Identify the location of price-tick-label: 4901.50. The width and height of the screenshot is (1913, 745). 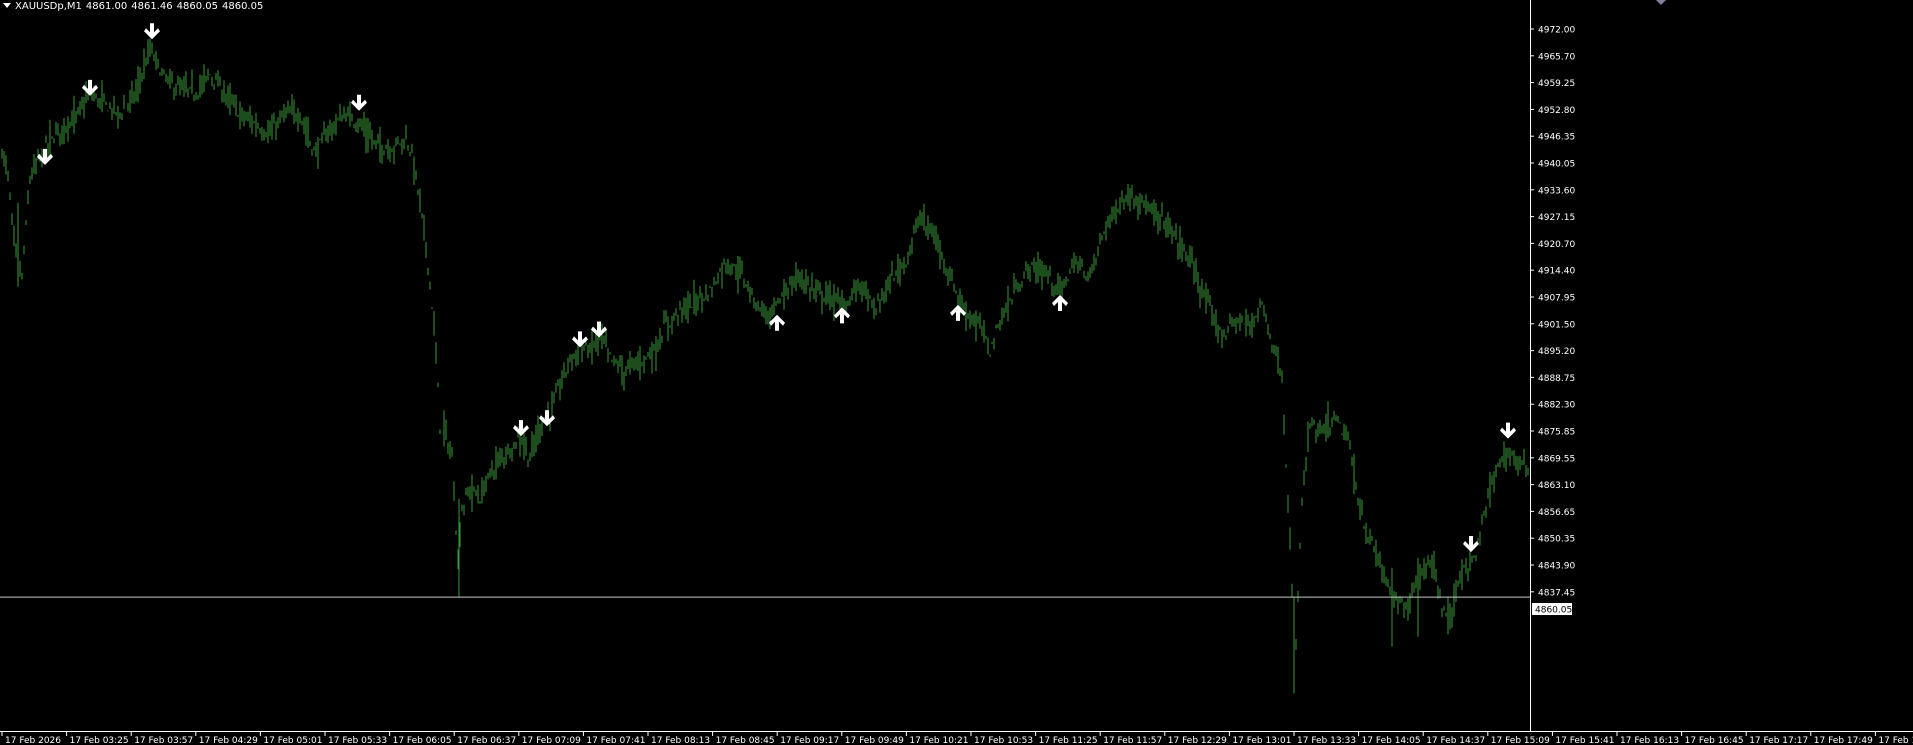
(1556, 325).